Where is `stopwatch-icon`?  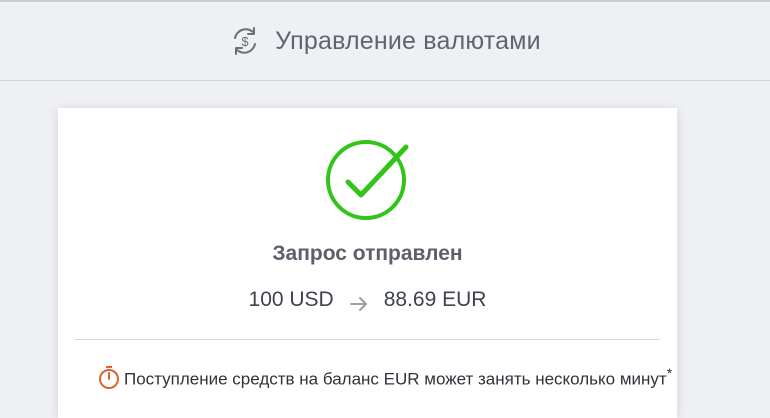
stopwatch-icon is located at coordinates (109, 377).